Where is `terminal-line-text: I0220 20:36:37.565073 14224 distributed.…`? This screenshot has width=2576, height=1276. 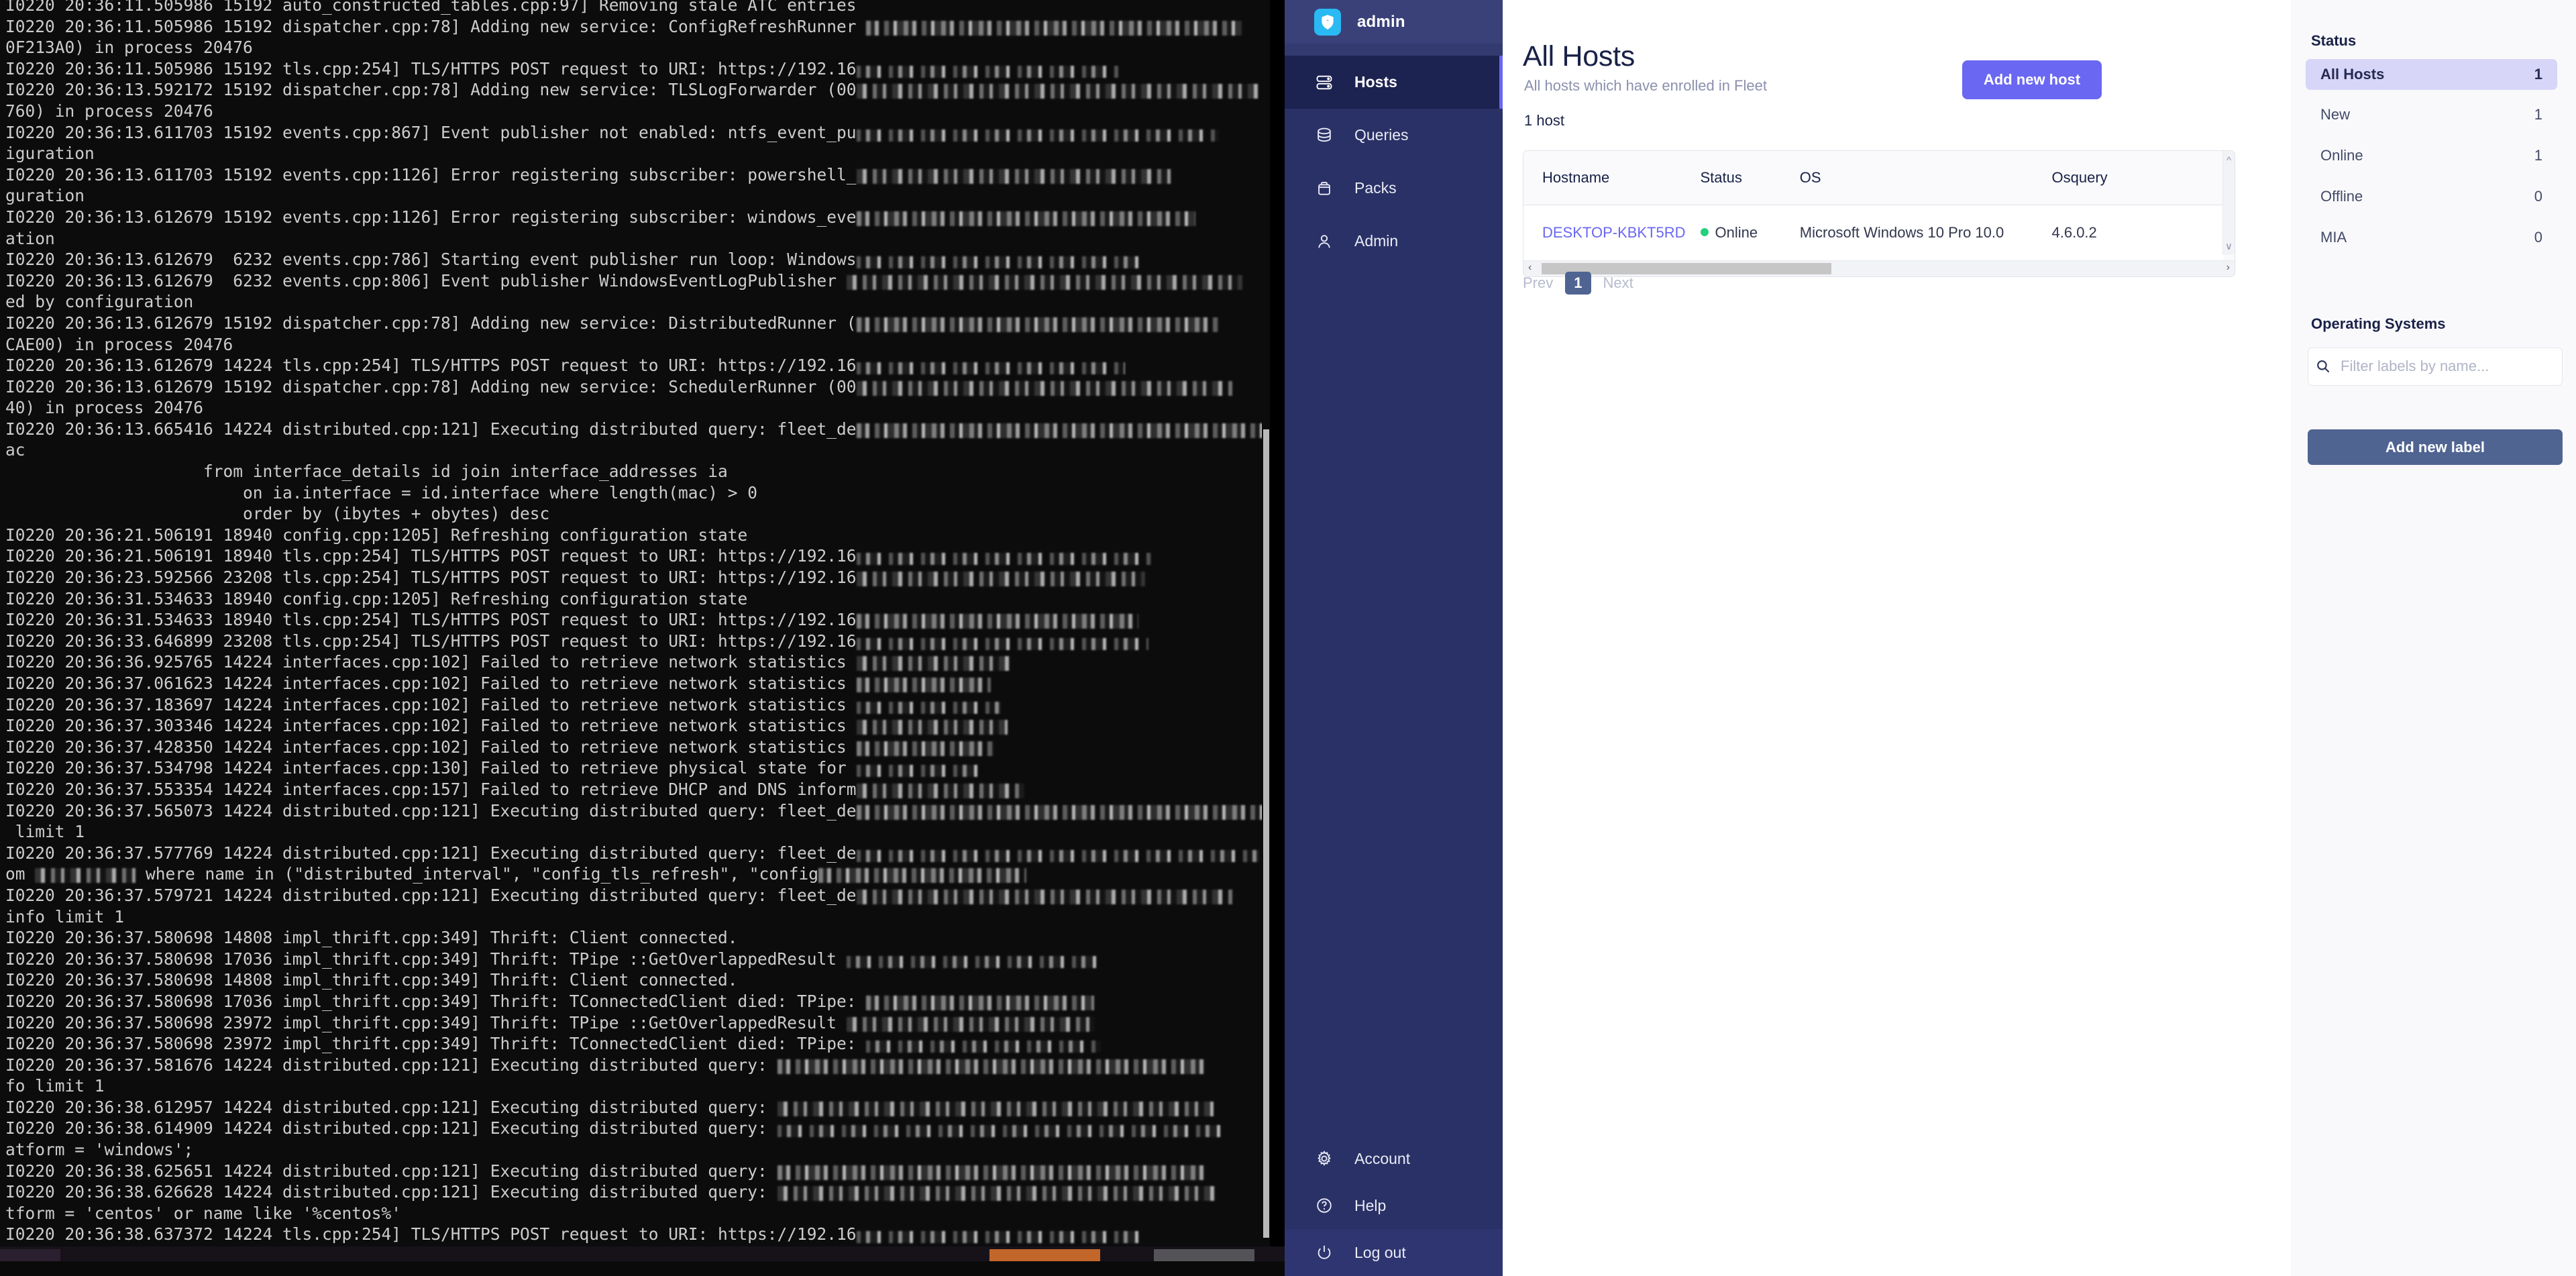
terminal-line-text: I0220 20:36:37.565073 14224 distributed.… is located at coordinates (431, 810).